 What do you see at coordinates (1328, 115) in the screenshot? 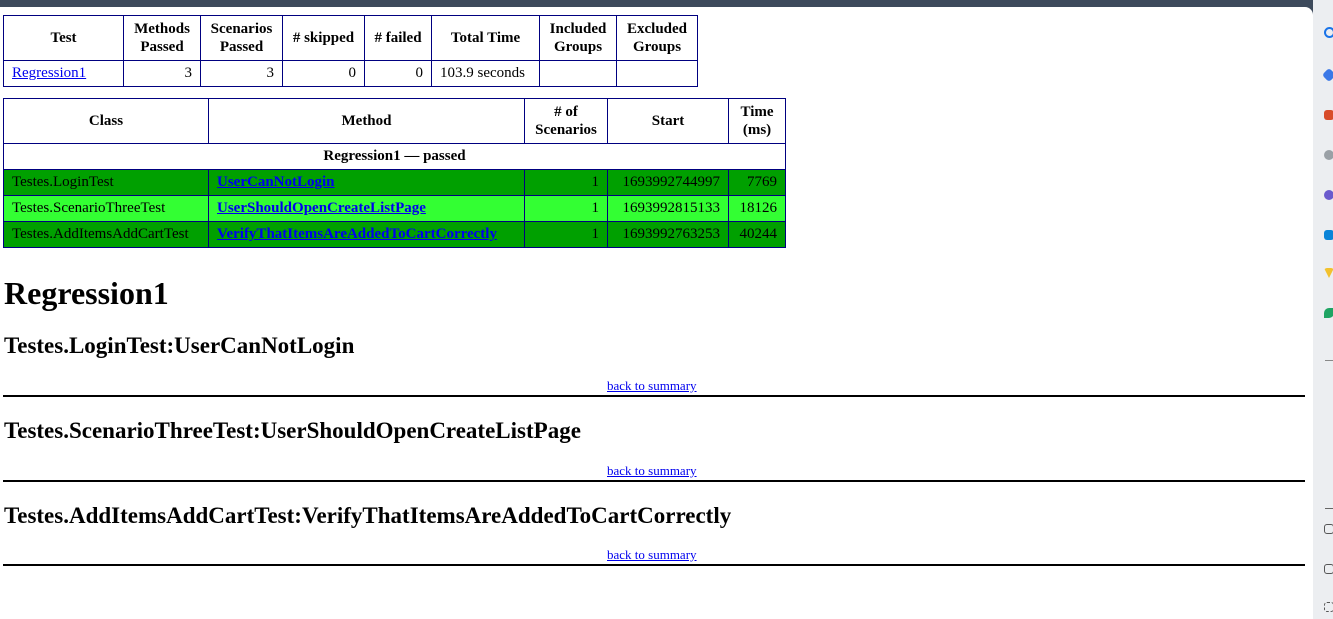
I see `toolbox-icon` at bounding box center [1328, 115].